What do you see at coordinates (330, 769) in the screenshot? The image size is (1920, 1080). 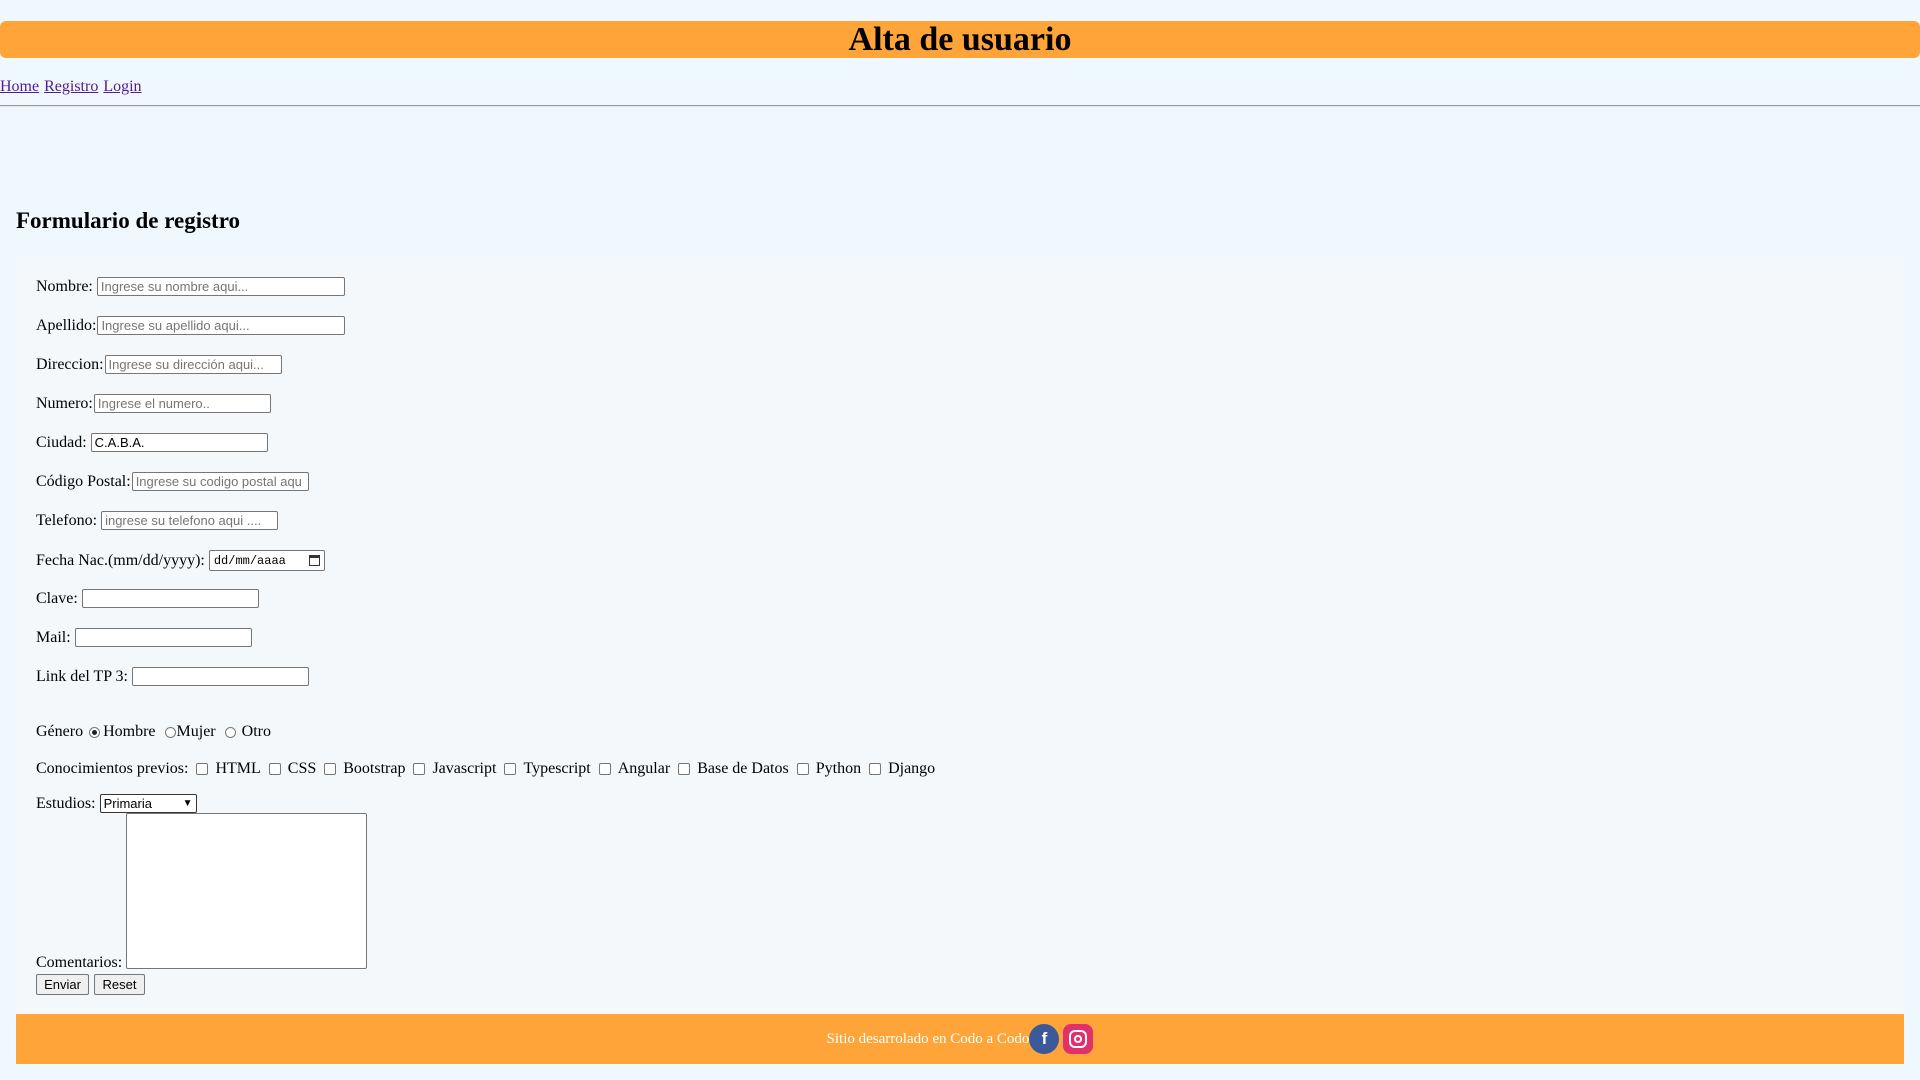 I see `checkbox-bootstrap` at bounding box center [330, 769].